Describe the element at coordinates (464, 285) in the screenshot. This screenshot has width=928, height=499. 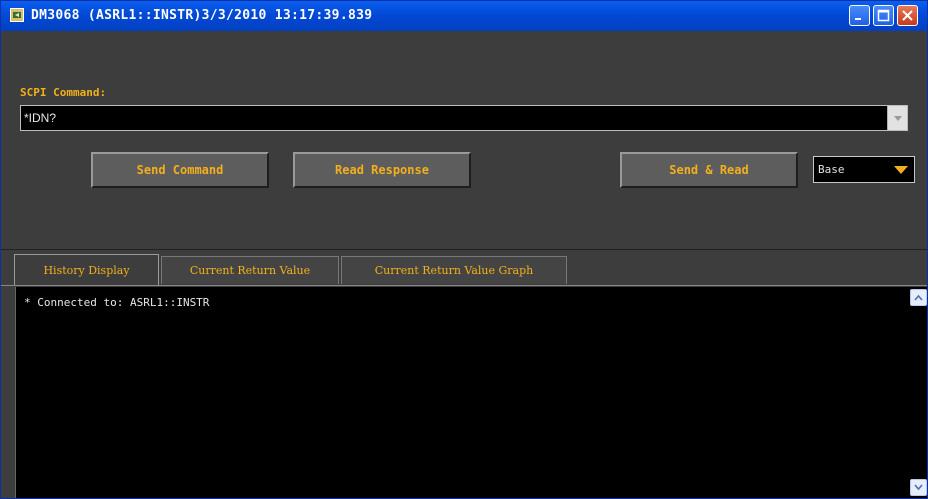
I see `tab-divider` at that location.